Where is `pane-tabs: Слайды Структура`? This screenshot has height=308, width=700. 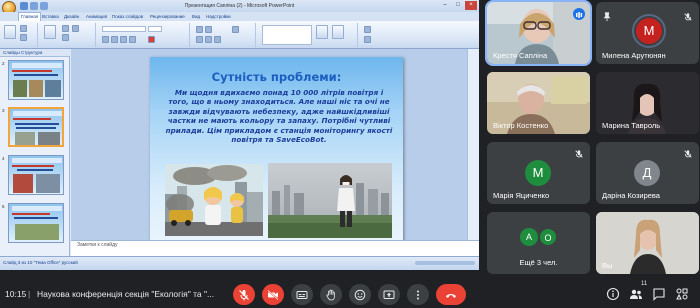
pane-tabs: Слайды Структура is located at coordinates (35, 53).